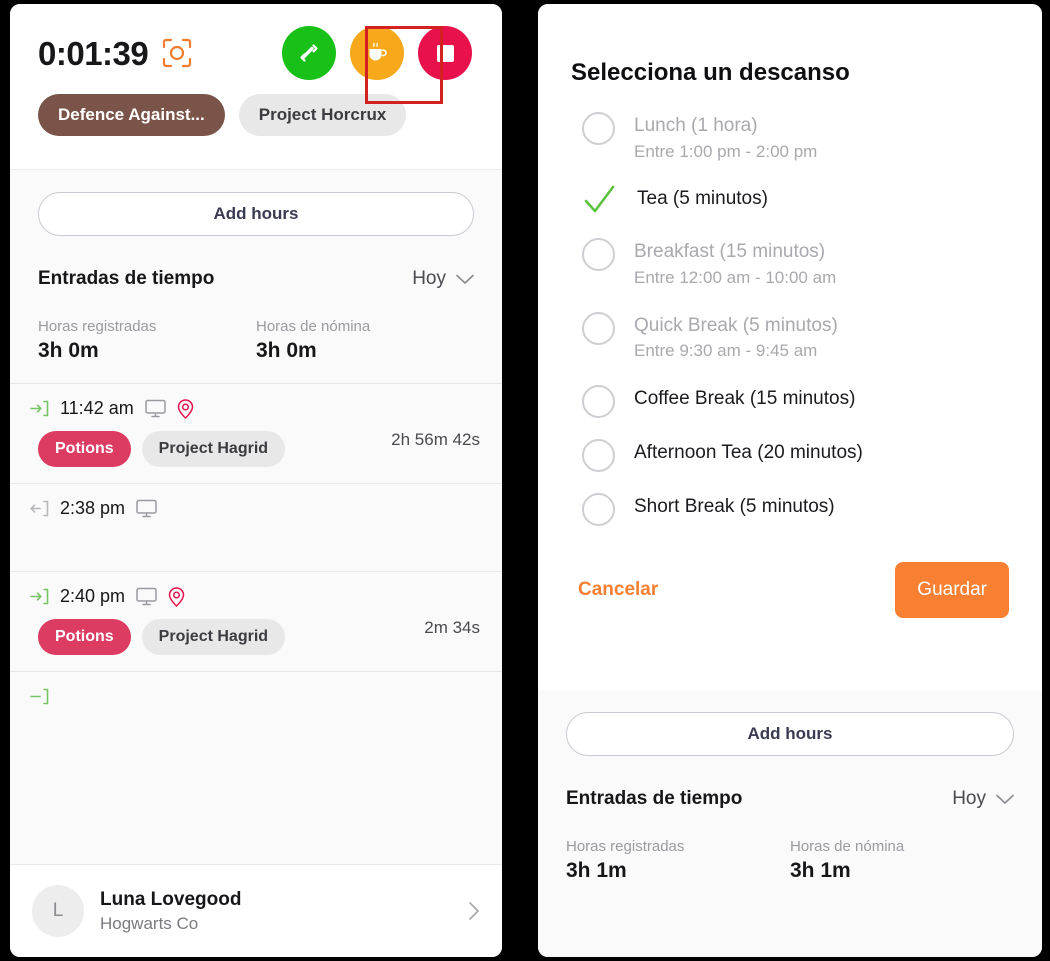 Image resolution: width=1050 pixels, height=961 pixels. I want to click on chevron-right-icon, so click(474, 911).